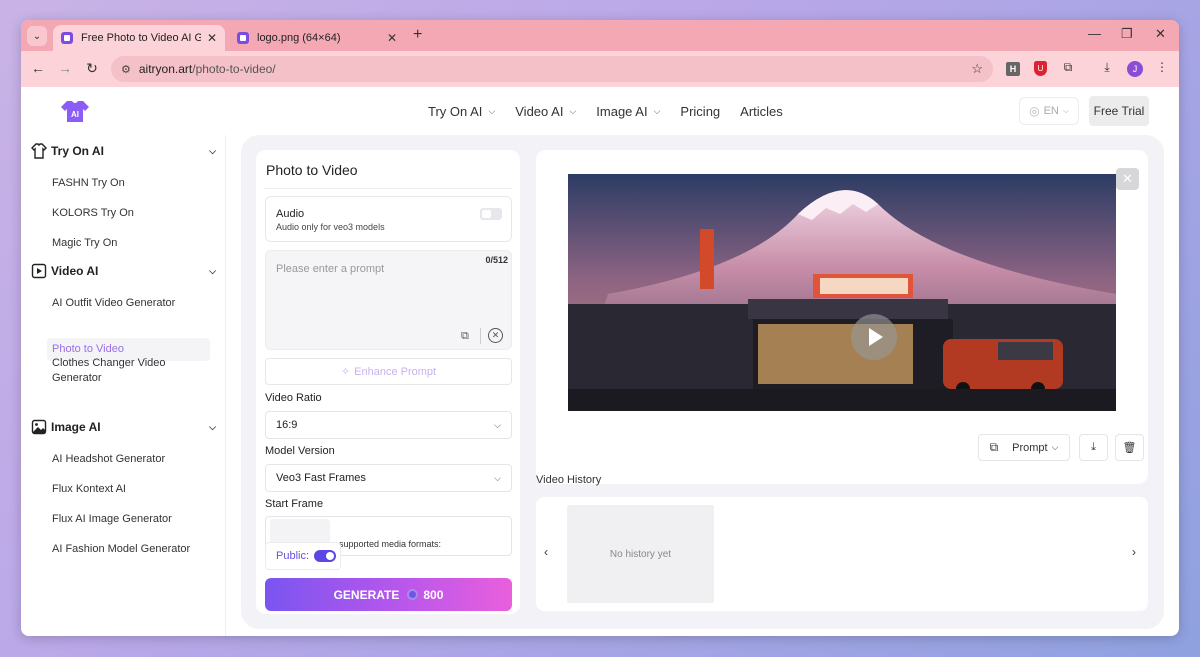  I want to click on nav-image-ai: Image AI ⌵, so click(628, 111).